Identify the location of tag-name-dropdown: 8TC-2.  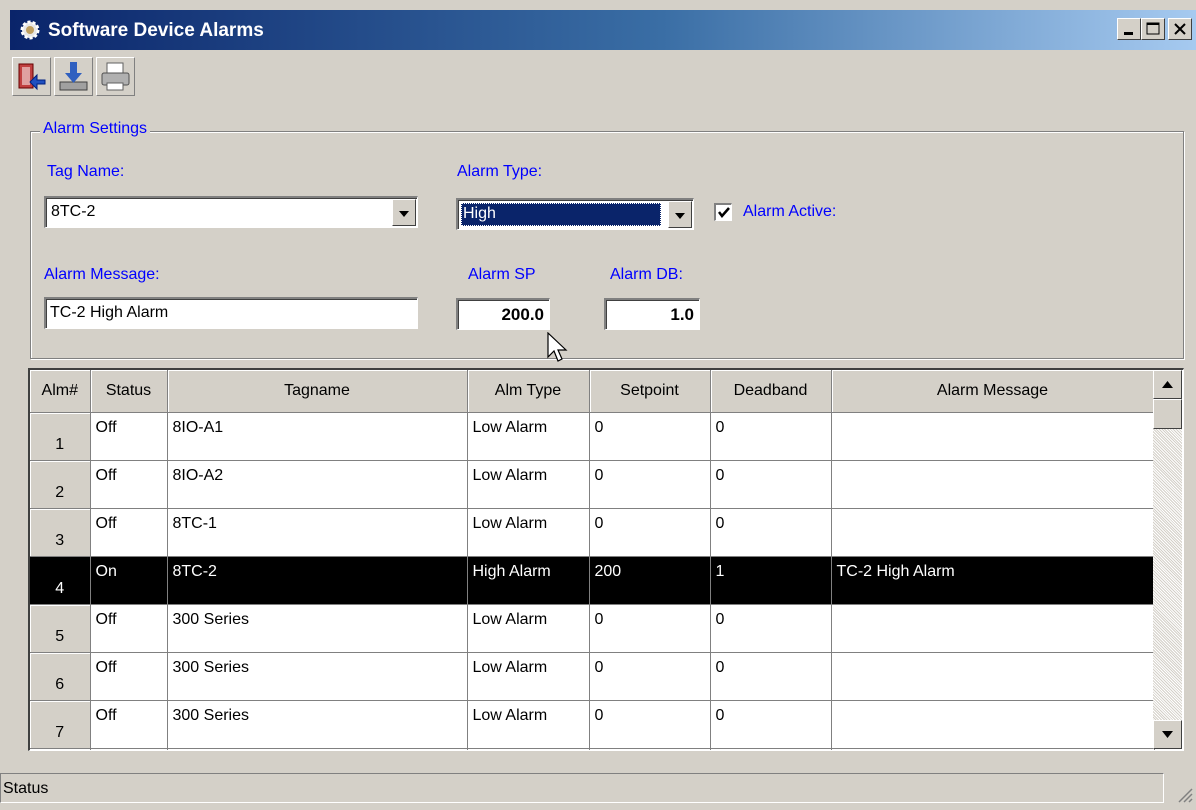
(231, 212).